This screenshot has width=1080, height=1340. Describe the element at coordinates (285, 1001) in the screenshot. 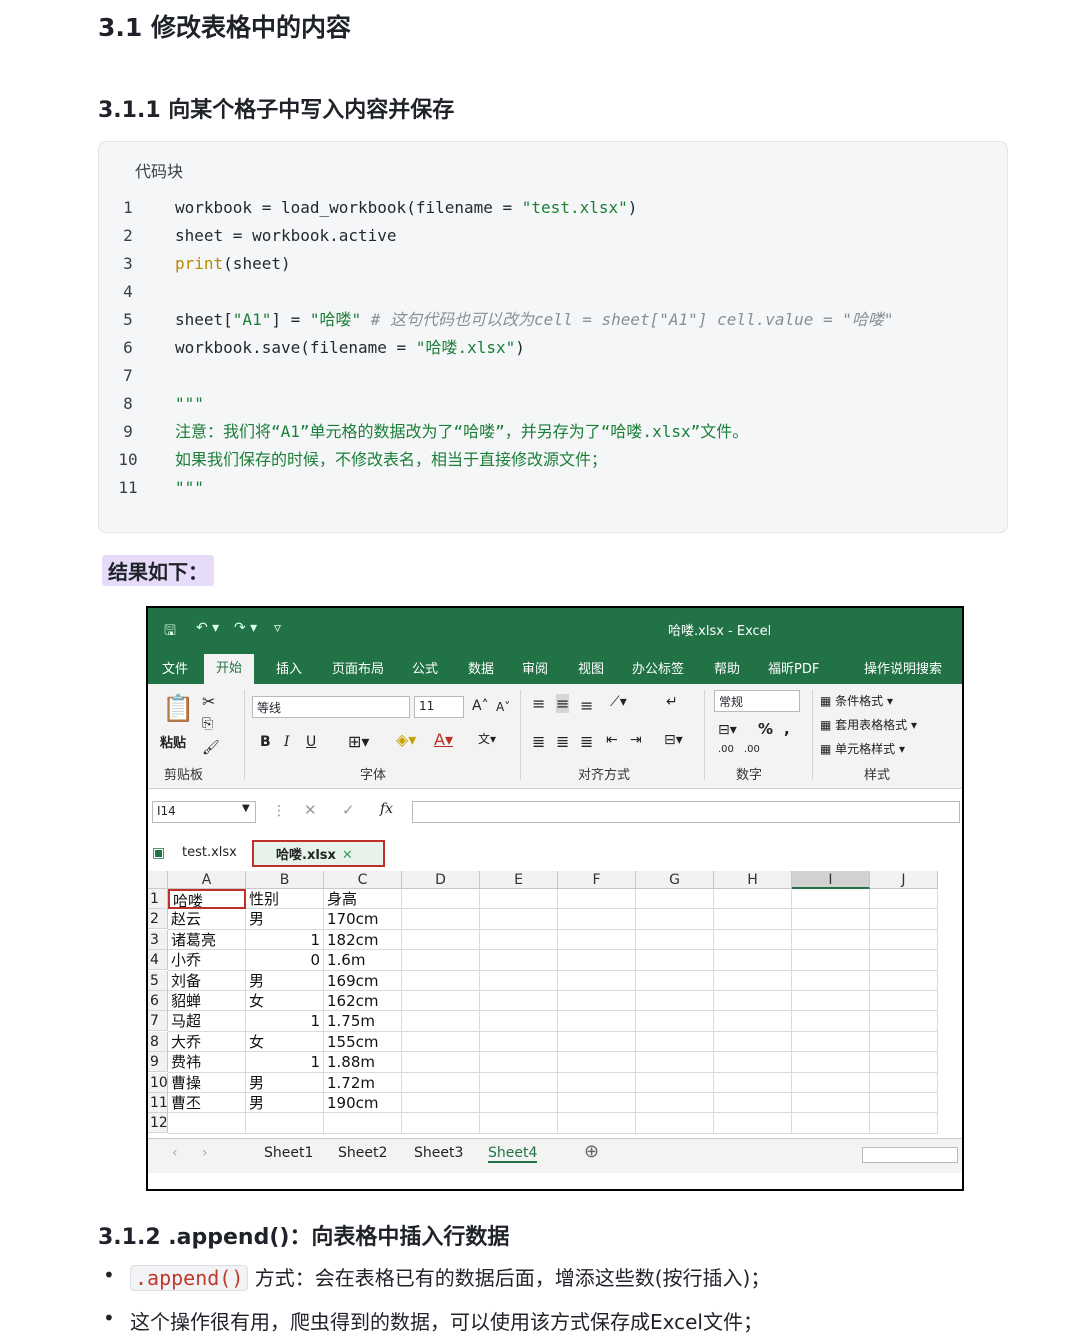

I see `cell: 女` at that location.